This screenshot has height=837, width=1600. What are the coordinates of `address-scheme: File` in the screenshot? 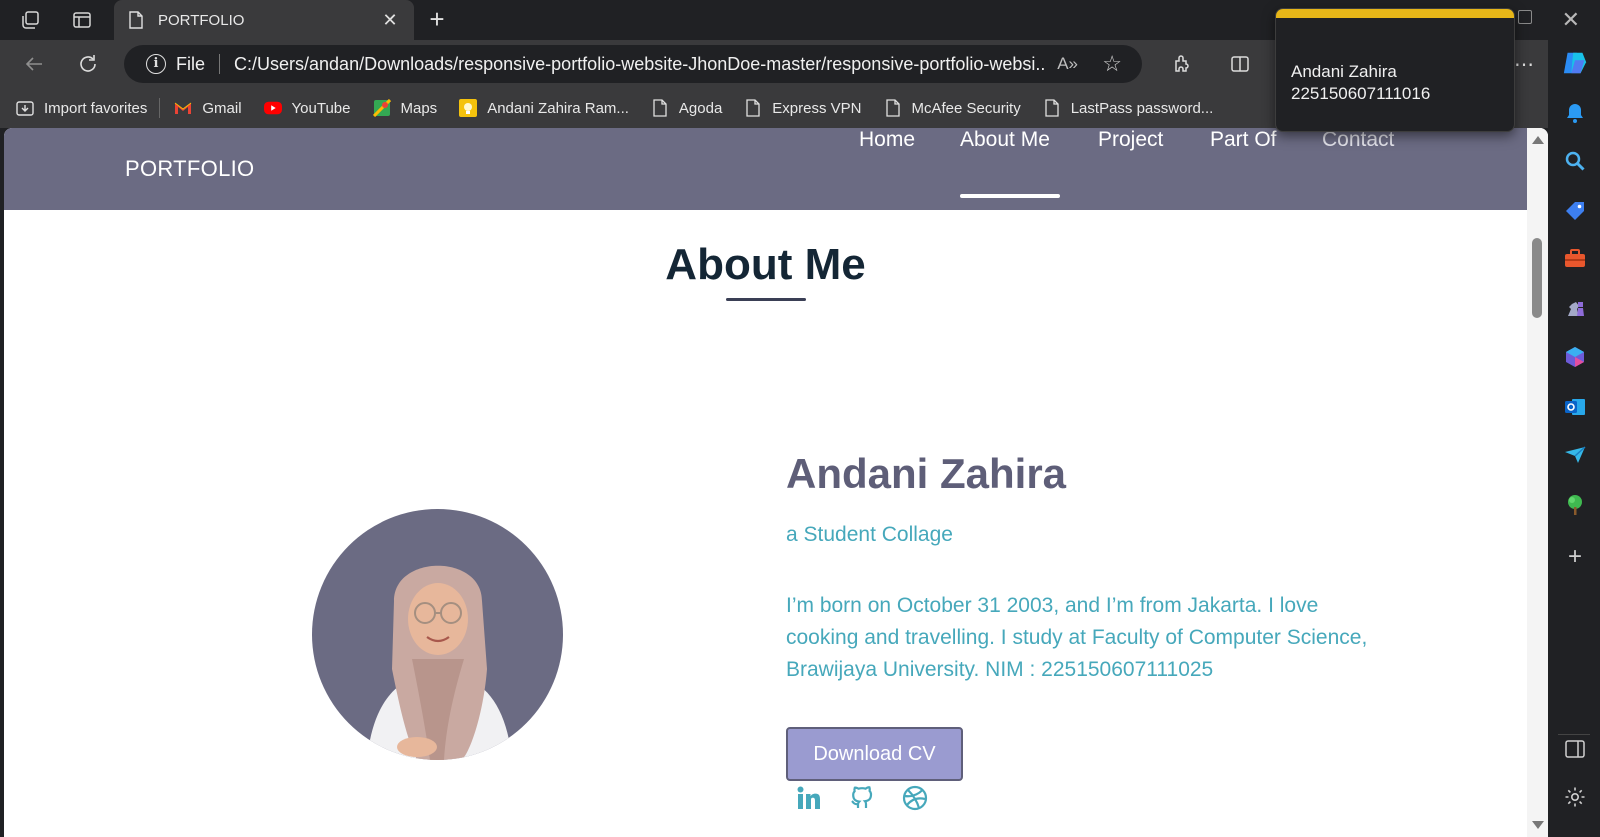 It's located at (191, 63).